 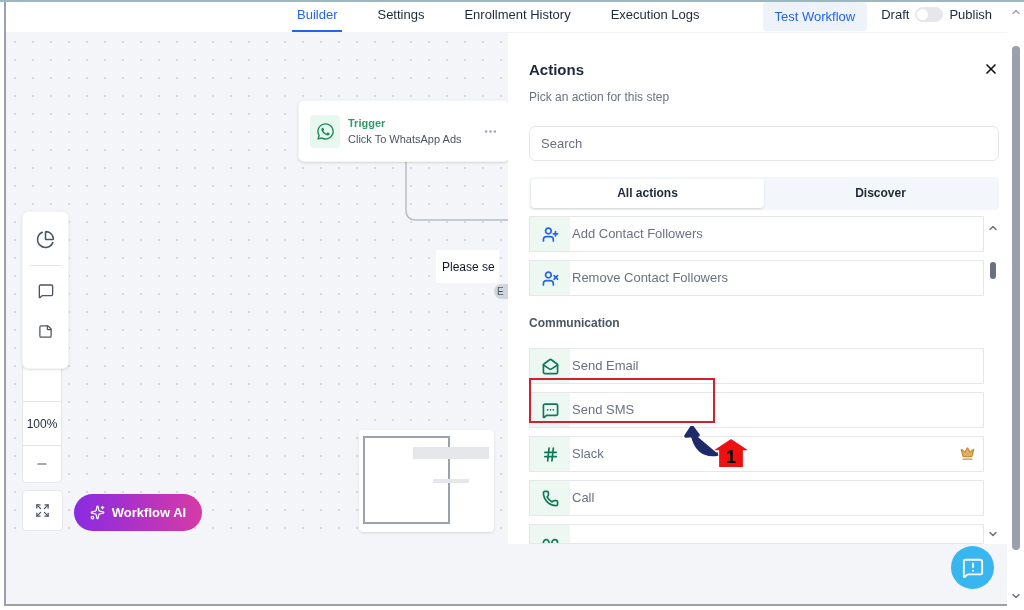 What do you see at coordinates (880, 193) in the screenshot?
I see `panel-tab: Discover` at bounding box center [880, 193].